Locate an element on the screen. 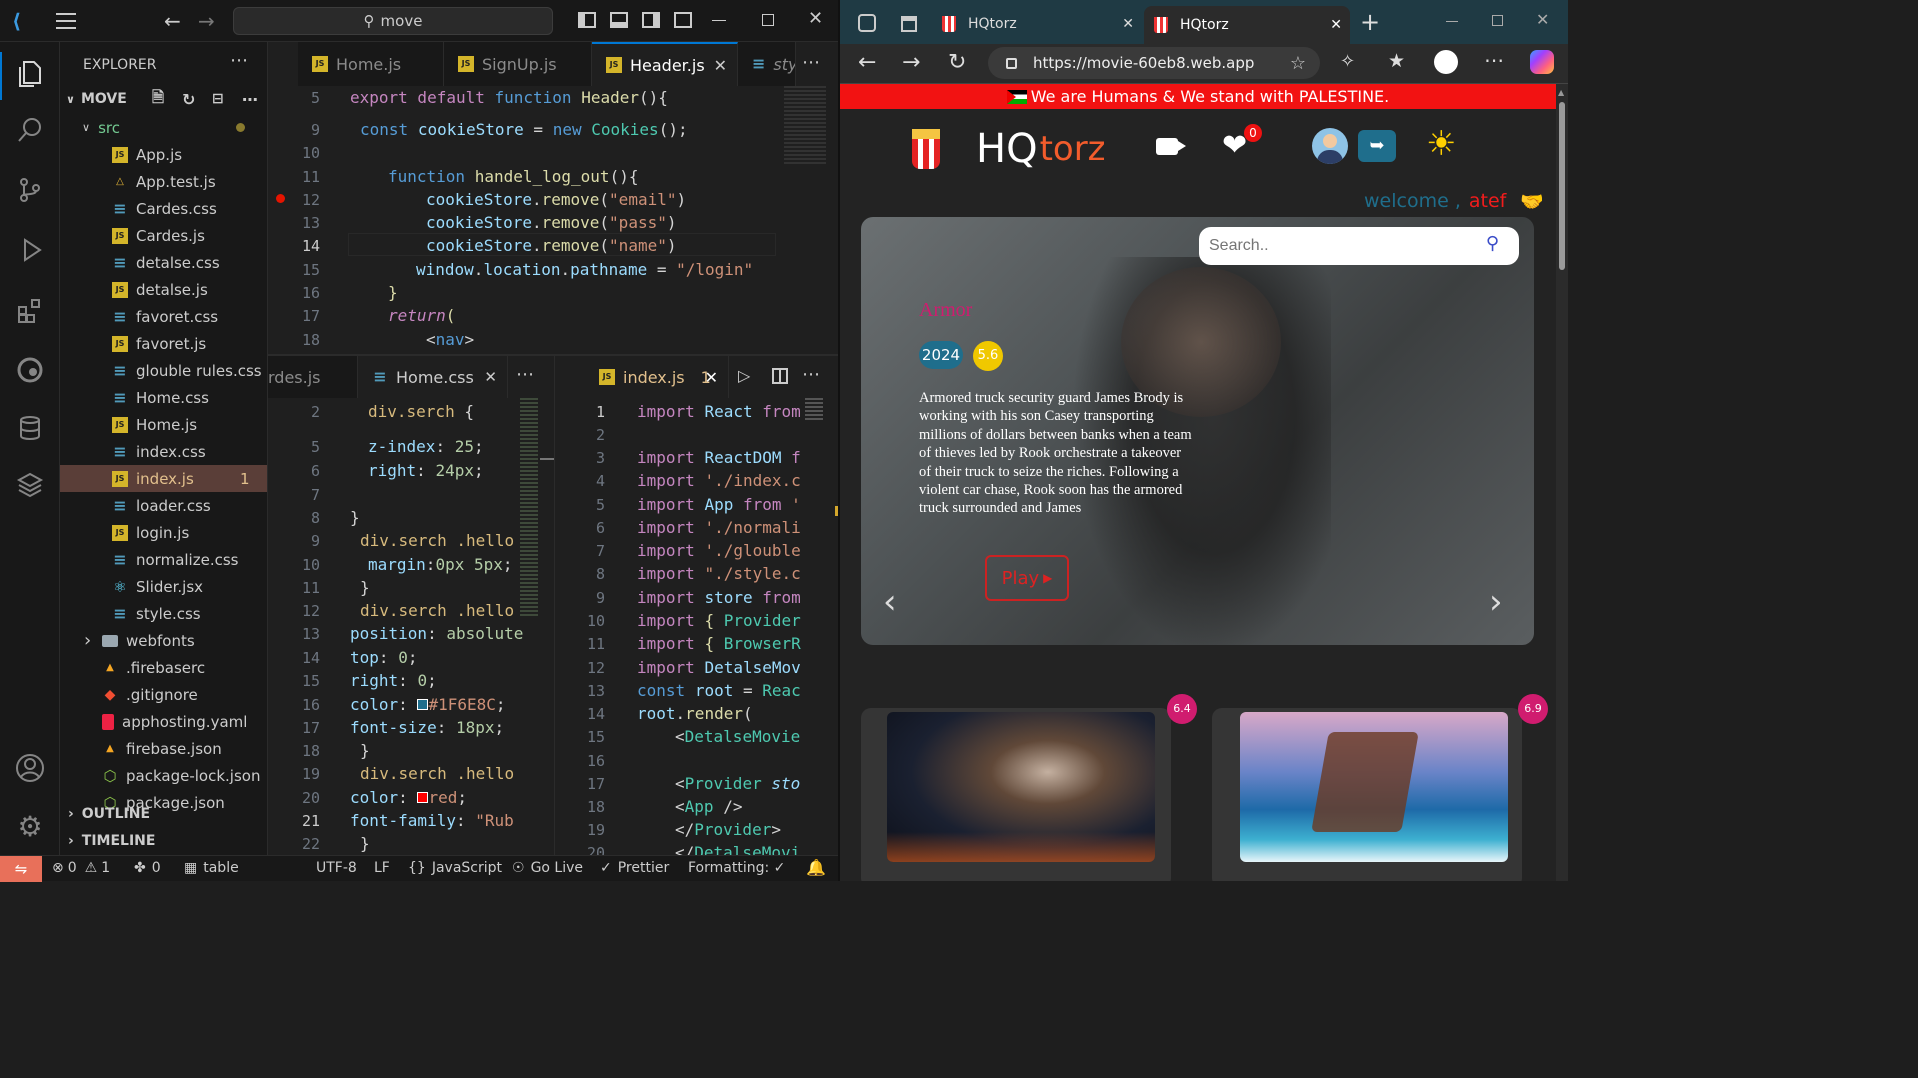 The height and width of the screenshot is (1078, 1918). slider-next-icon: › is located at coordinates (1496, 602).